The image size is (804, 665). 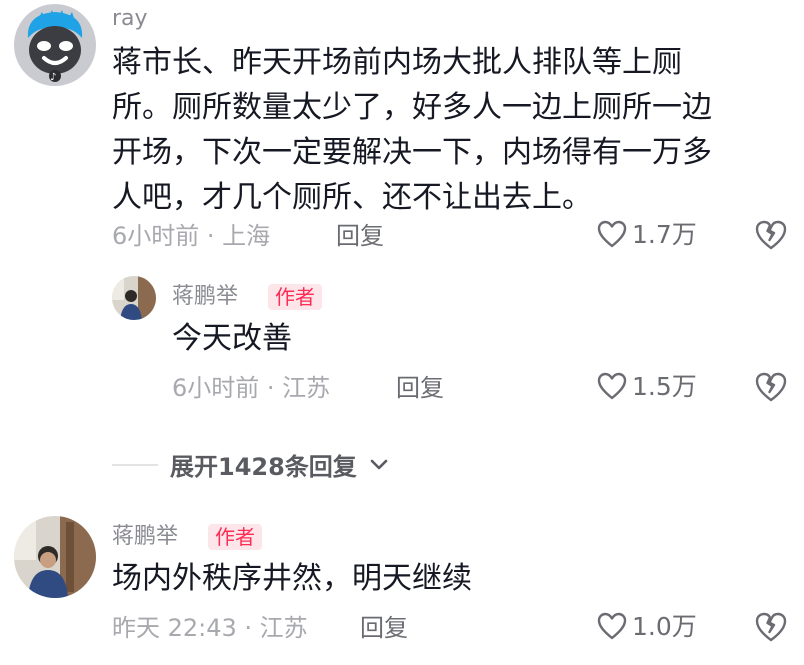 I want to click on comment-text-line: 所。厕所数量太少了，好多人一边上厕所一边, so click(x=412, y=107).